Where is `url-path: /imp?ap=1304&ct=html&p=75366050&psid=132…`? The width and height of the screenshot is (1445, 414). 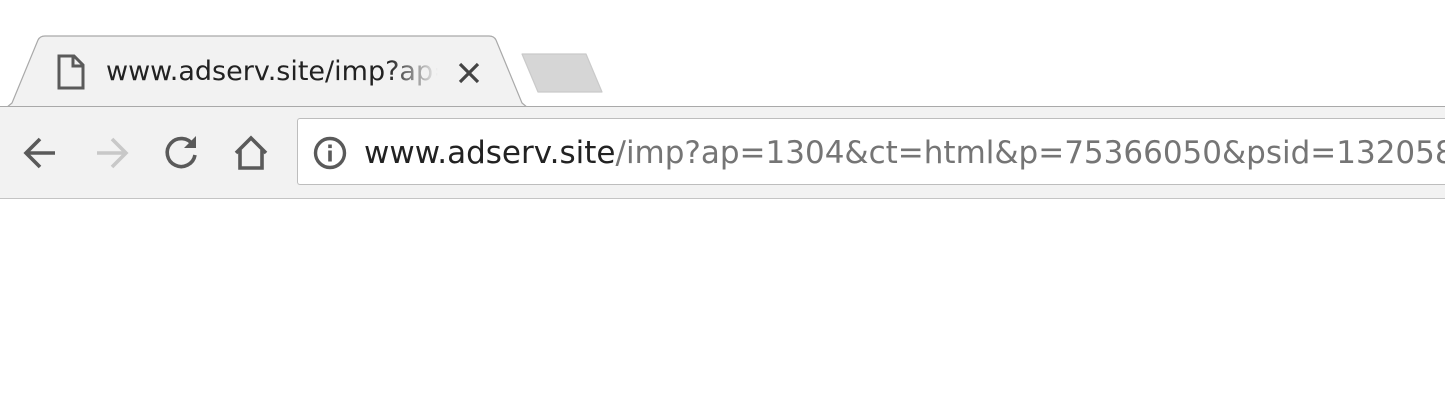 url-path: /imp?ap=1304&ct=html&p=75366050&psid=132… is located at coordinates (1030, 153).